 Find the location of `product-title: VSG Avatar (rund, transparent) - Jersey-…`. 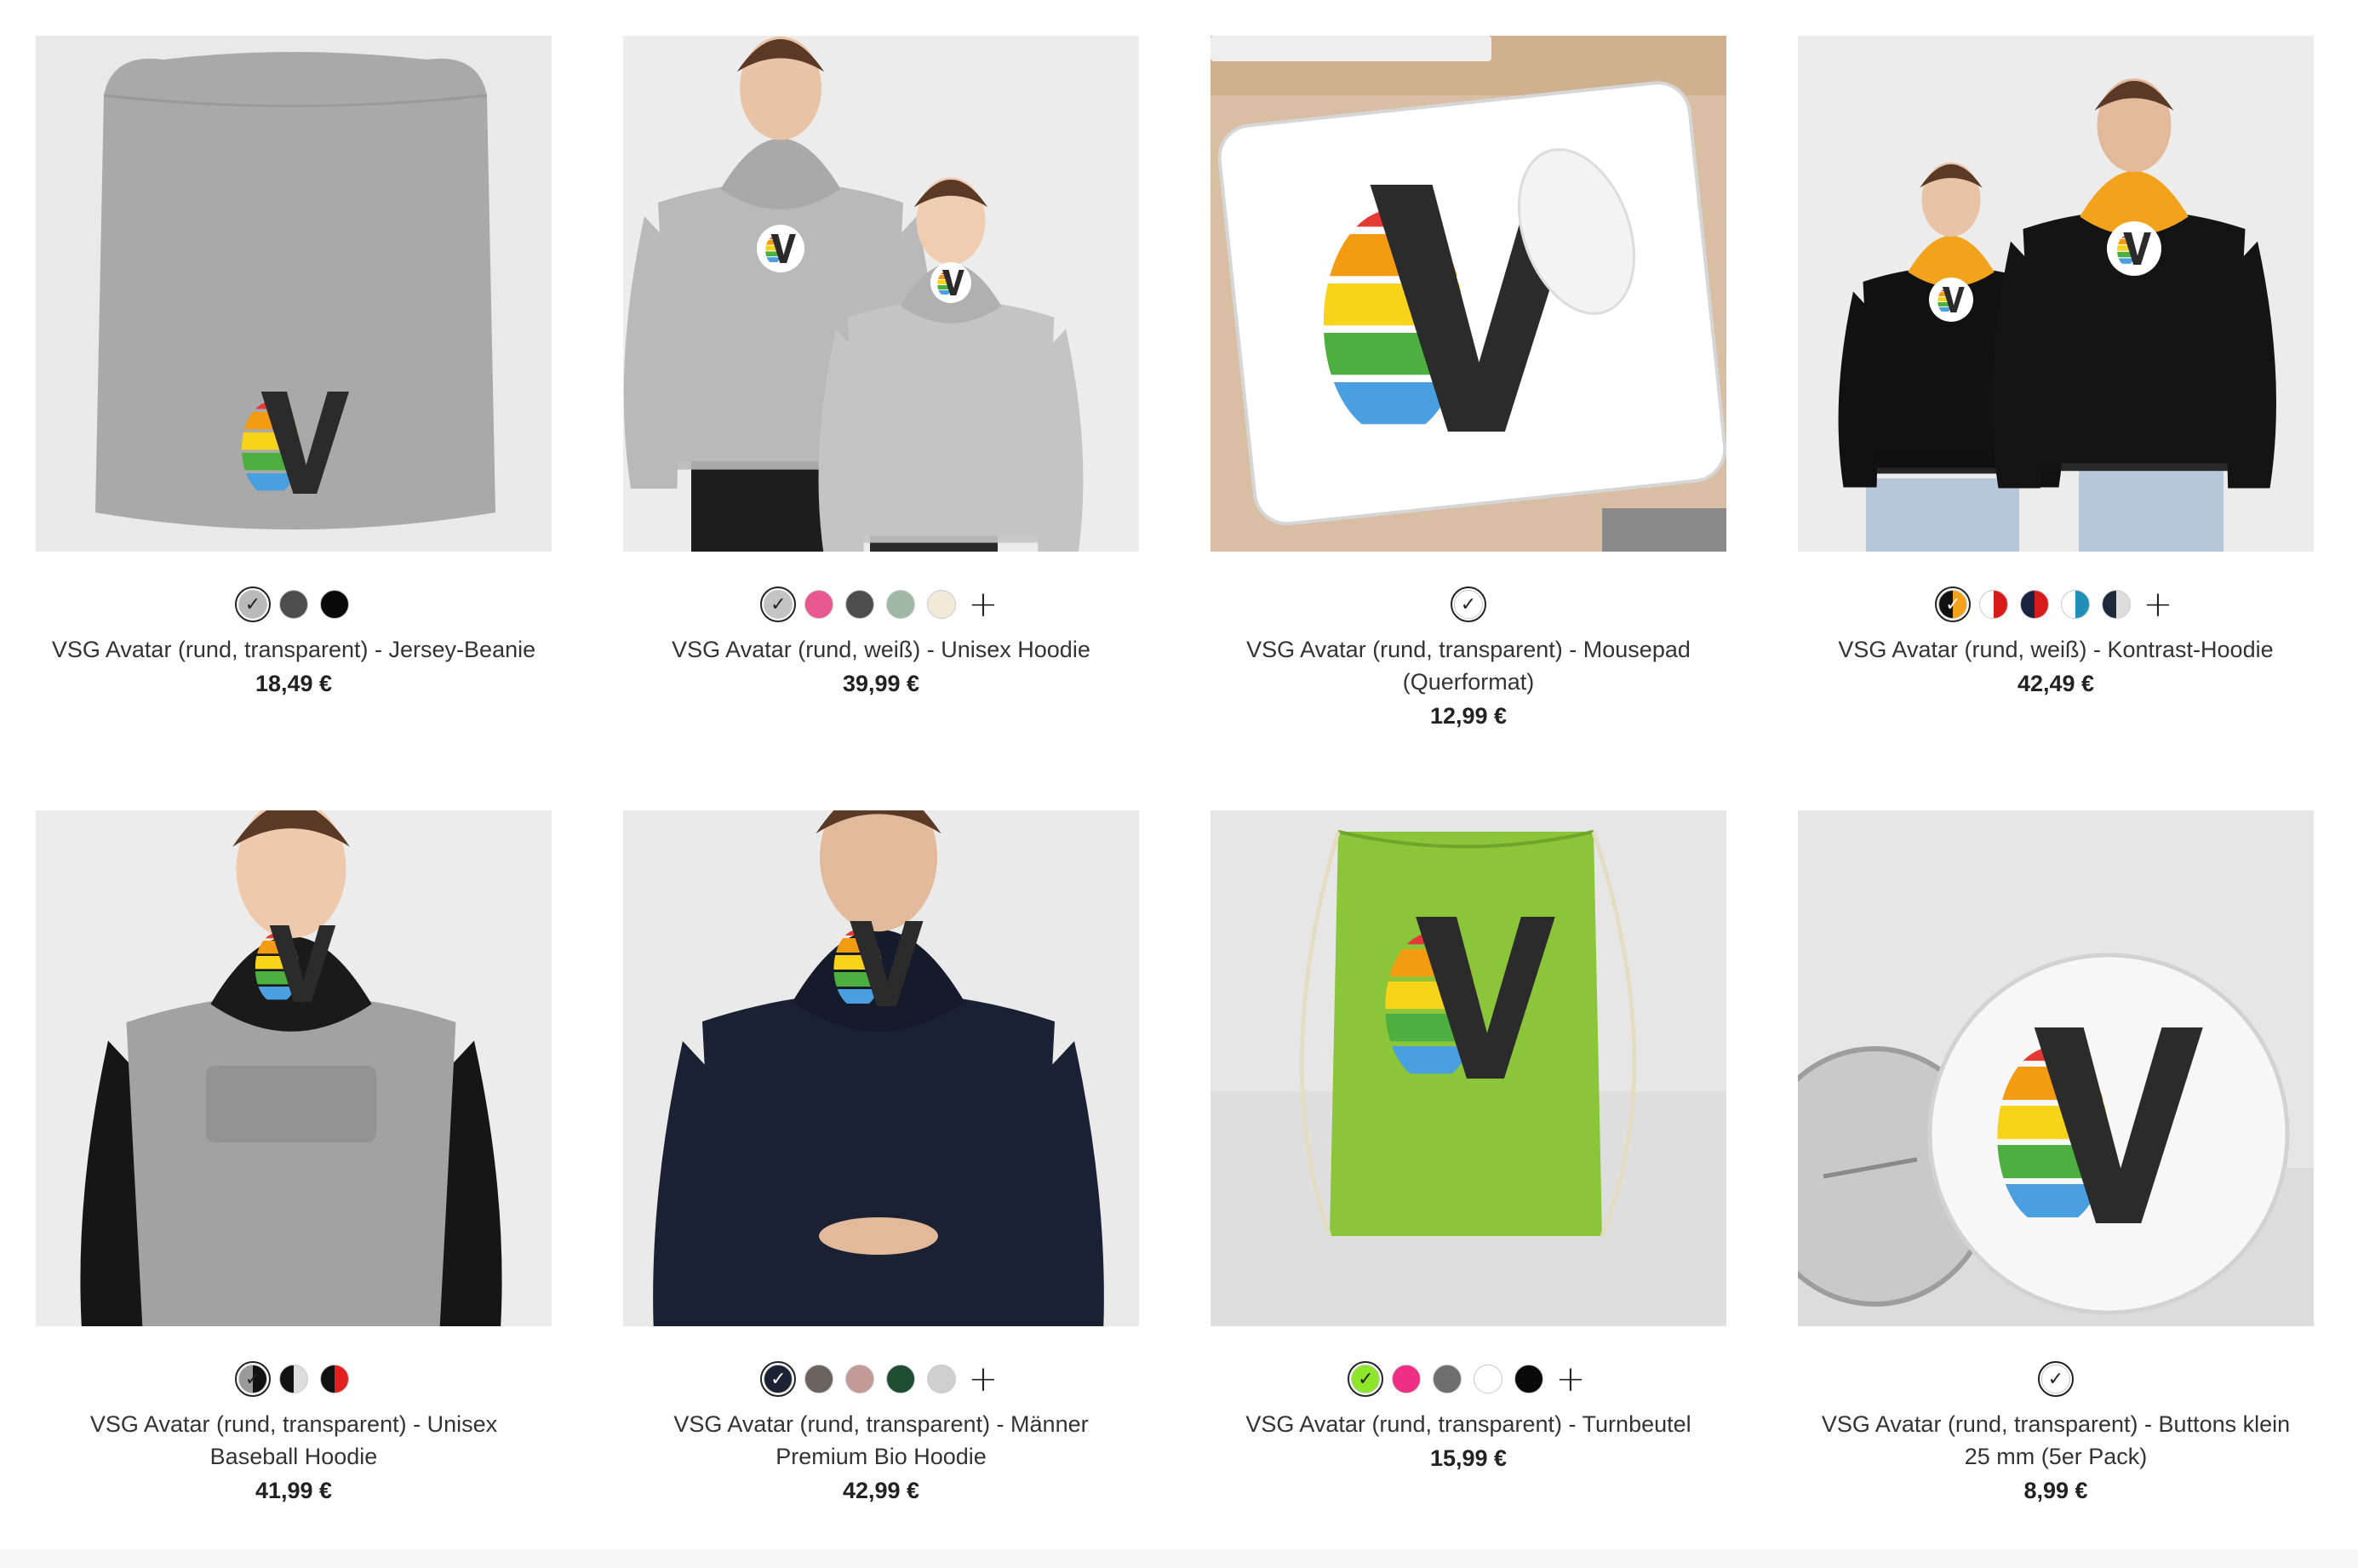

product-title: VSG Avatar (rund, transparent) - Jersey-… is located at coordinates (294, 649).